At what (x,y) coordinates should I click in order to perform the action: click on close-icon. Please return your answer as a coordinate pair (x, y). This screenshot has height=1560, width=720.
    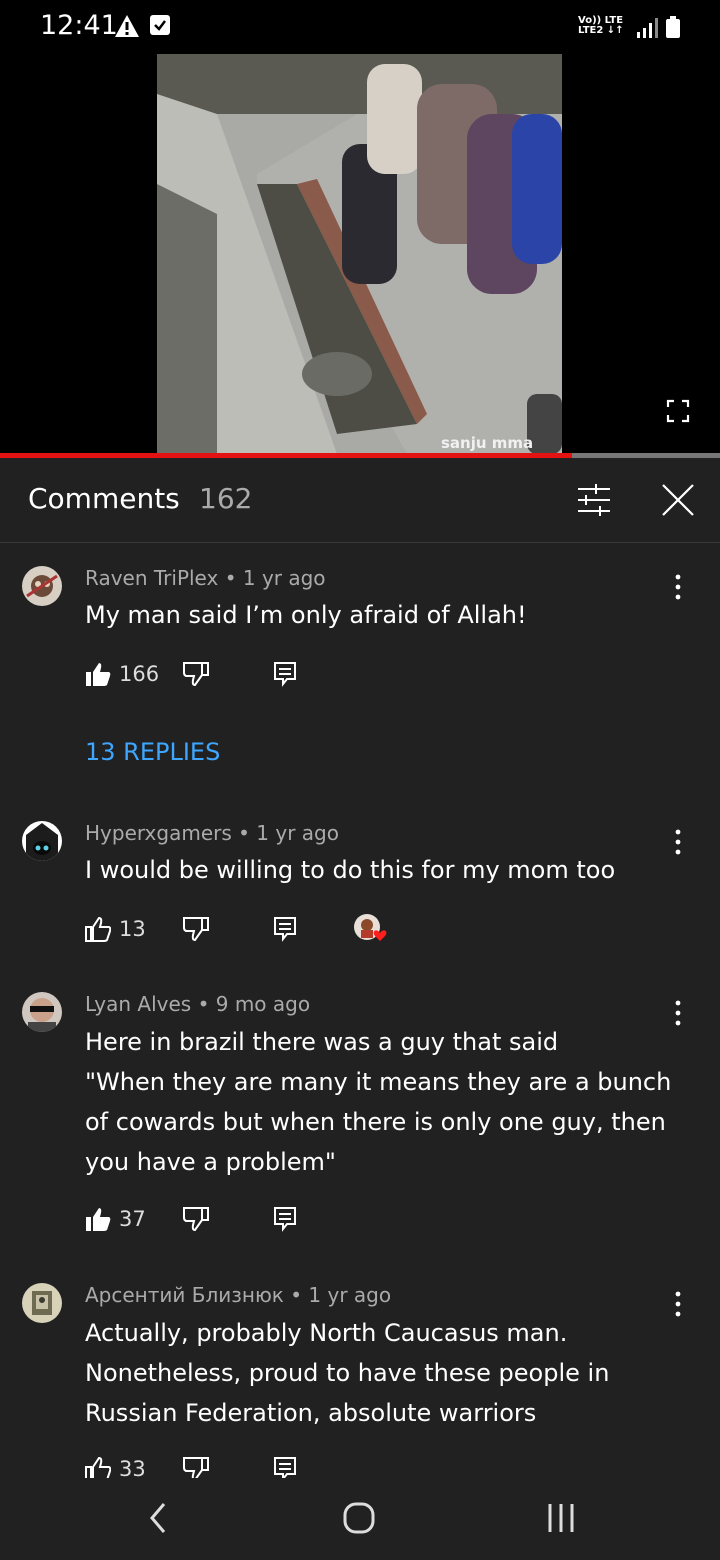
    Looking at the image, I should click on (678, 500).